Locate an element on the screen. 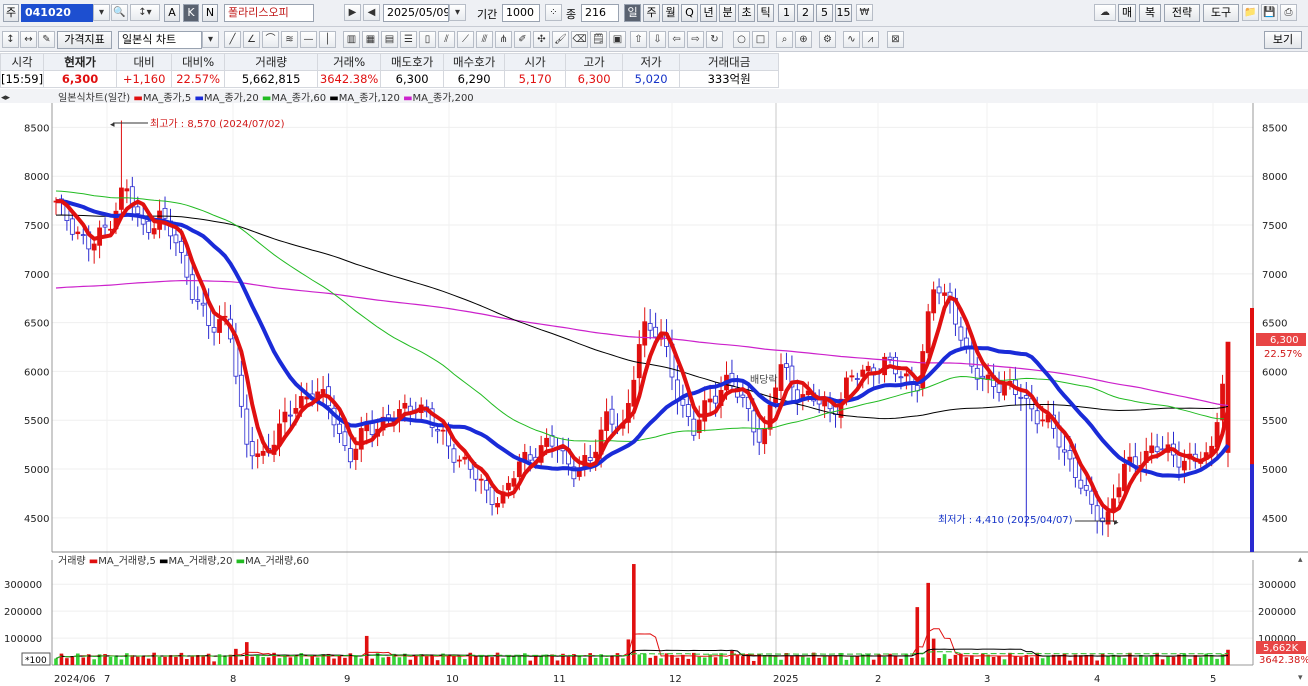 Image resolution: width=1308 pixels, height=686 pixels. market-button: 주 is located at coordinates (11, 13).